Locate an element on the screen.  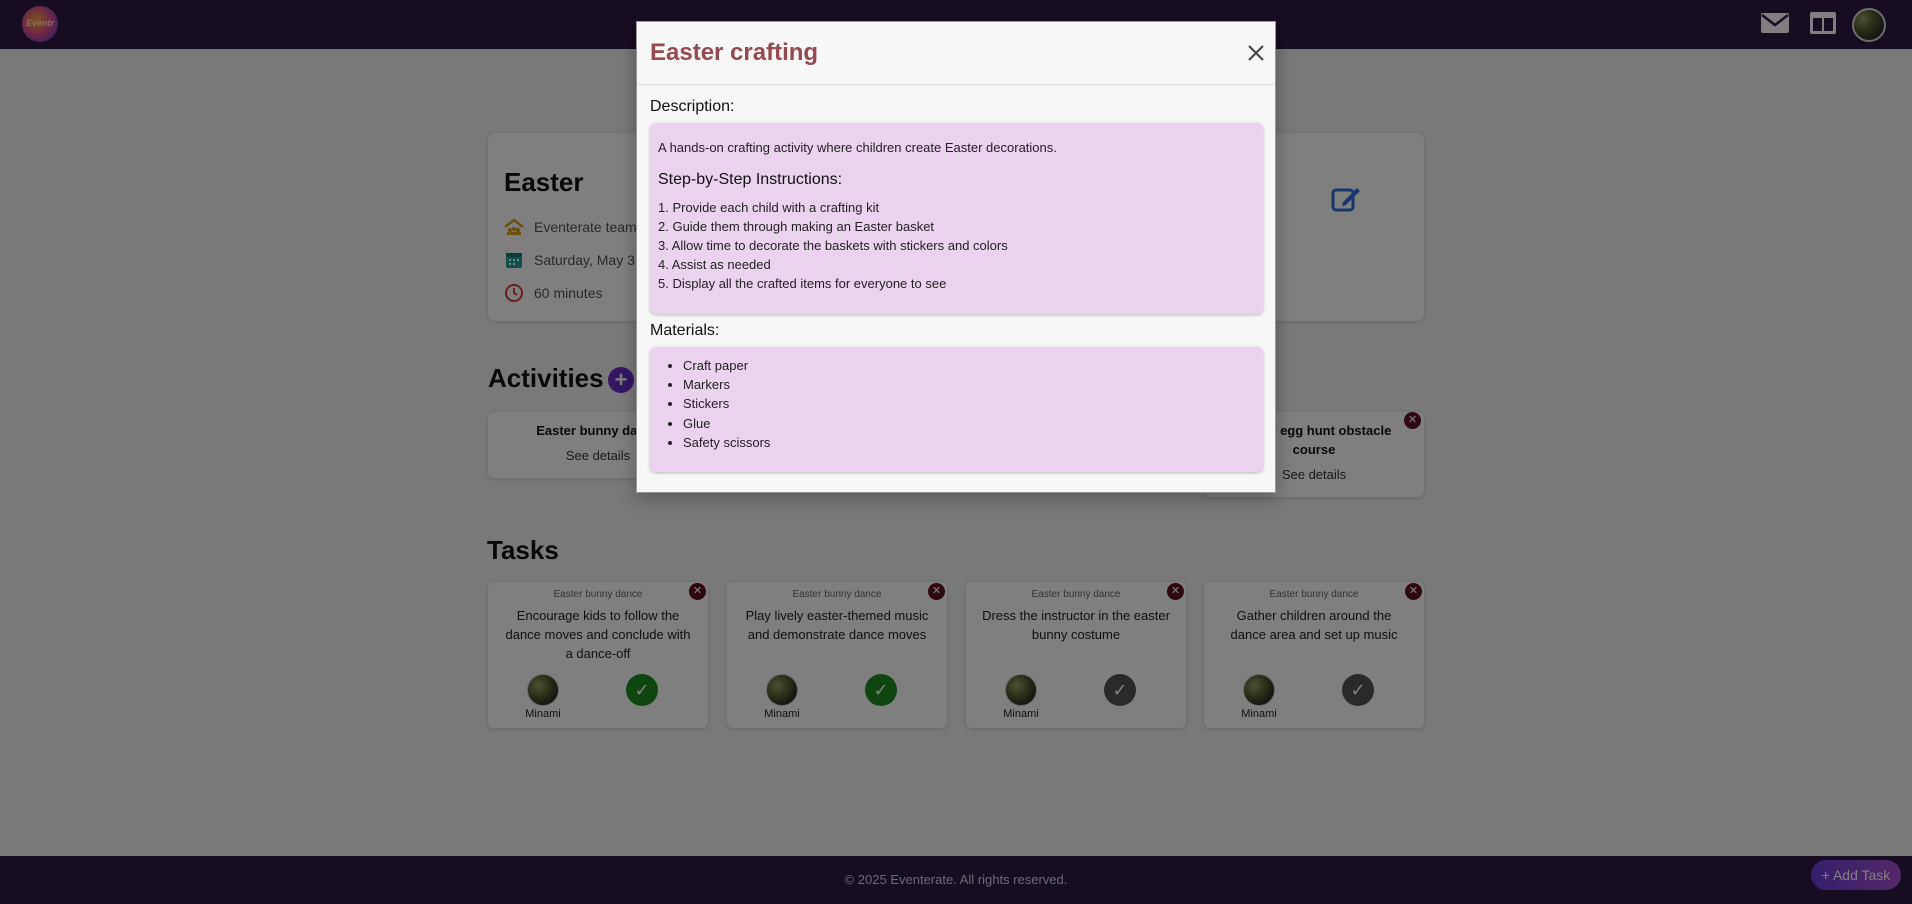
modal-title: Easter crafting is located at coordinates (734, 52).